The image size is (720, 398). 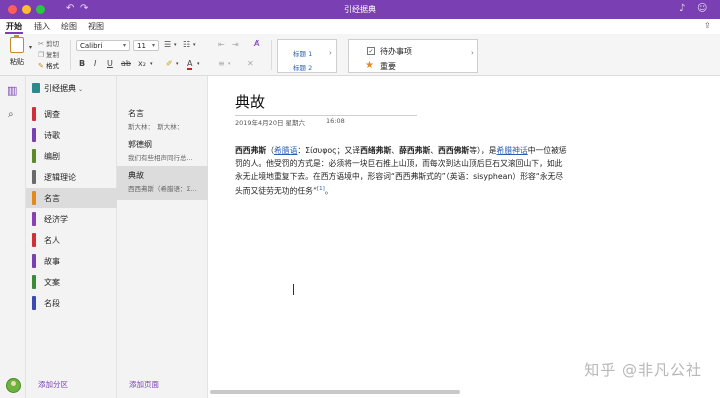 I want to click on tag-todo: 待办事项, so click(x=396, y=51).